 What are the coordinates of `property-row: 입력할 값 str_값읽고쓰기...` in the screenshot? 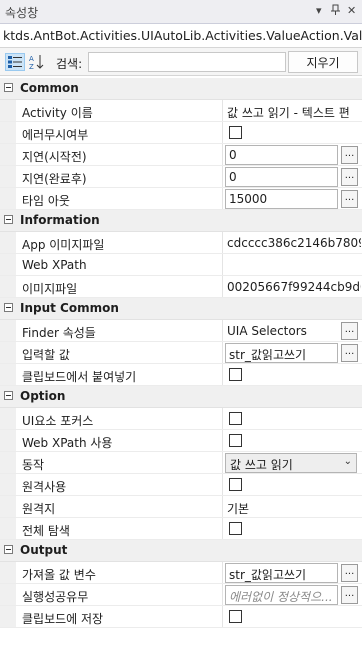 It's located at (181, 353).